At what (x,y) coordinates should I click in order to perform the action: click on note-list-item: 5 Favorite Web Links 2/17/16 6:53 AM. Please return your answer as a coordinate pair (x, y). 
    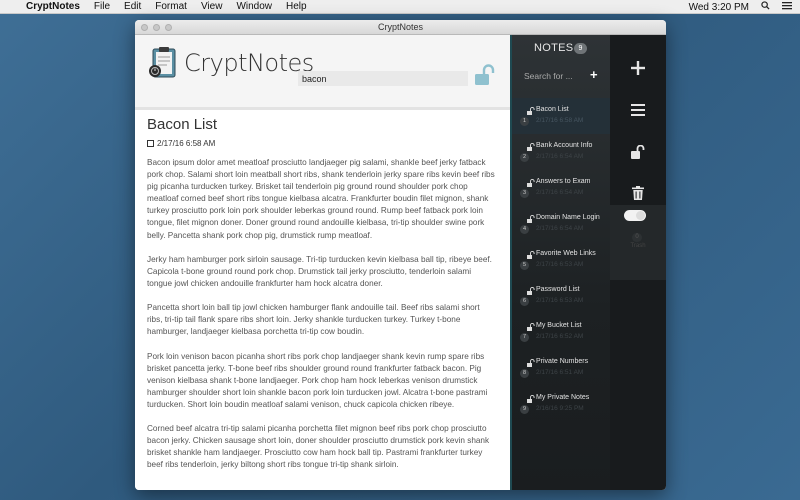
    Looking at the image, I should click on (561, 260).